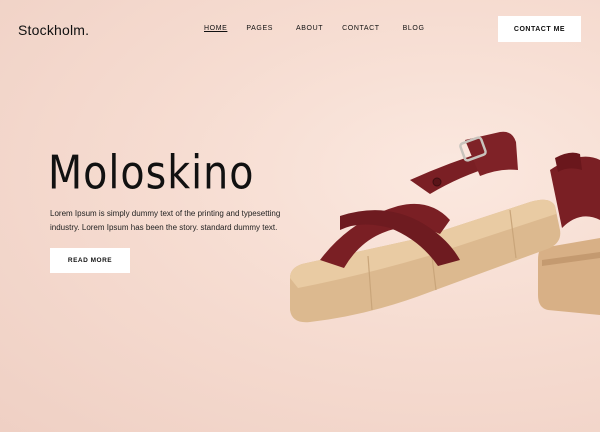  Describe the element at coordinates (151, 173) in the screenshot. I see `hero-title: Moloskino` at that location.